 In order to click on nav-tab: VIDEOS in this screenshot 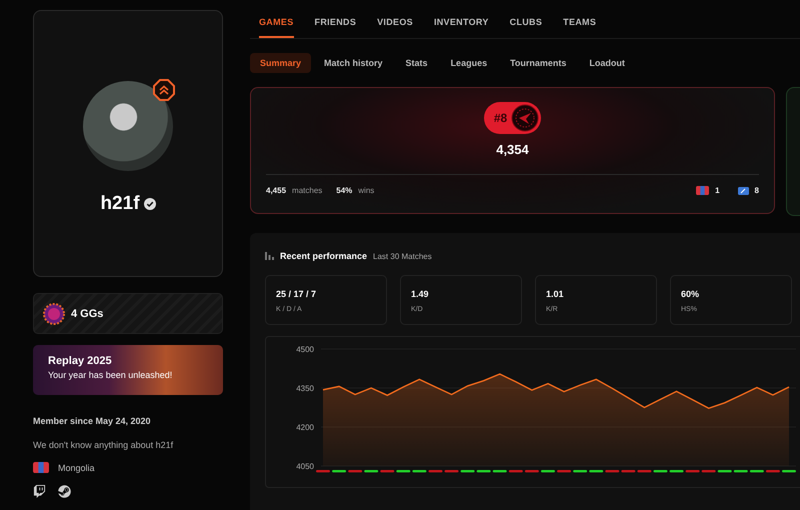, I will do `click(395, 27)`.